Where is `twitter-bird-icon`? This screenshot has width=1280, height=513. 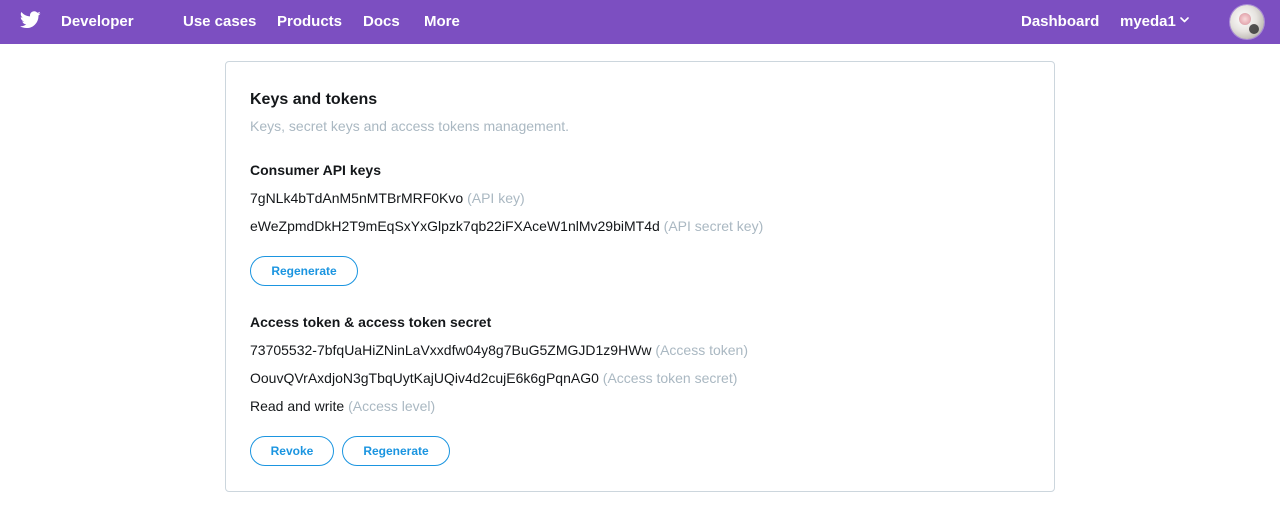 twitter-bird-icon is located at coordinates (30, 20).